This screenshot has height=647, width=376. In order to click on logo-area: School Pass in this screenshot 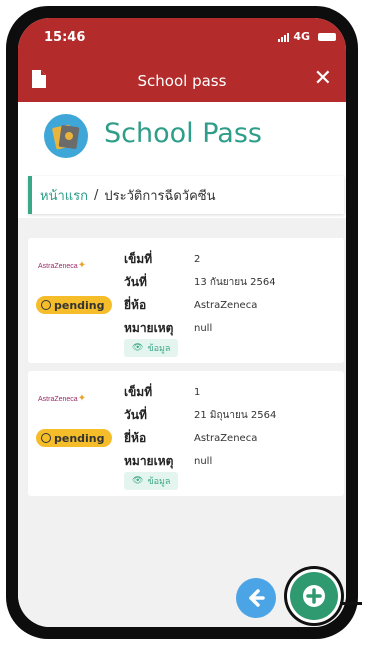, I will do `click(182, 135)`.